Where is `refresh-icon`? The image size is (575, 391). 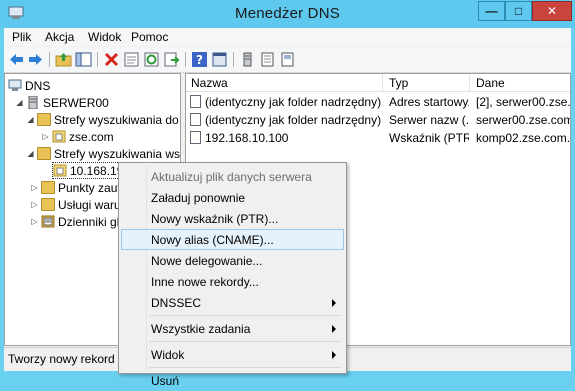
refresh-icon is located at coordinates (151, 59).